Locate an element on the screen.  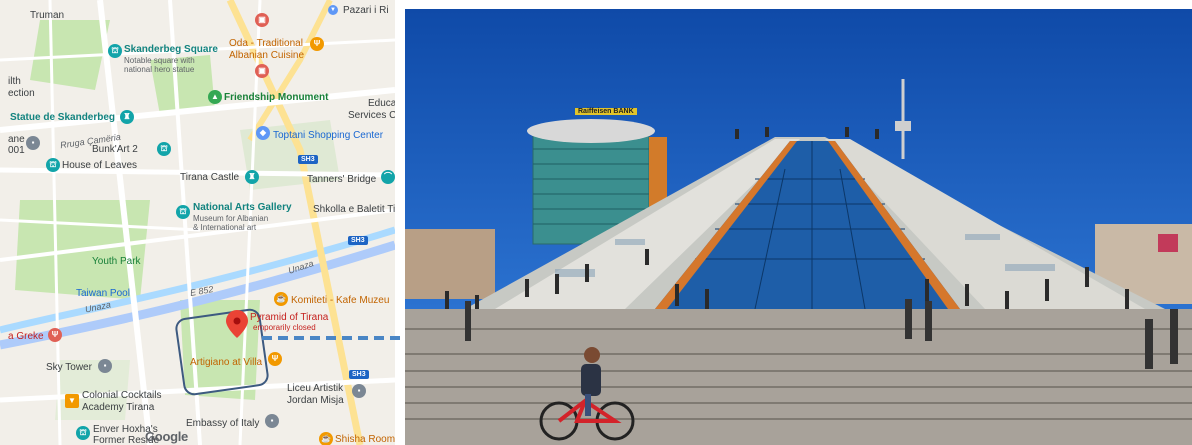
map-label-oda-2: Albanian Cuisine is located at coordinates (266, 55).